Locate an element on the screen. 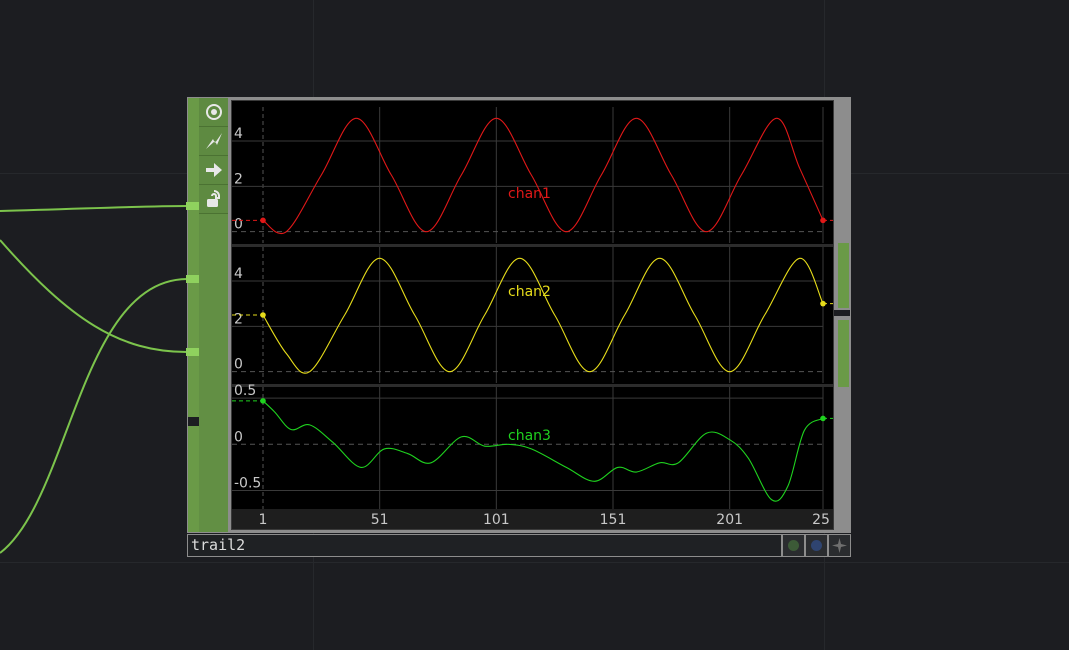 This screenshot has width=1069, height=650. cook-icon is located at coordinates (213, 141).